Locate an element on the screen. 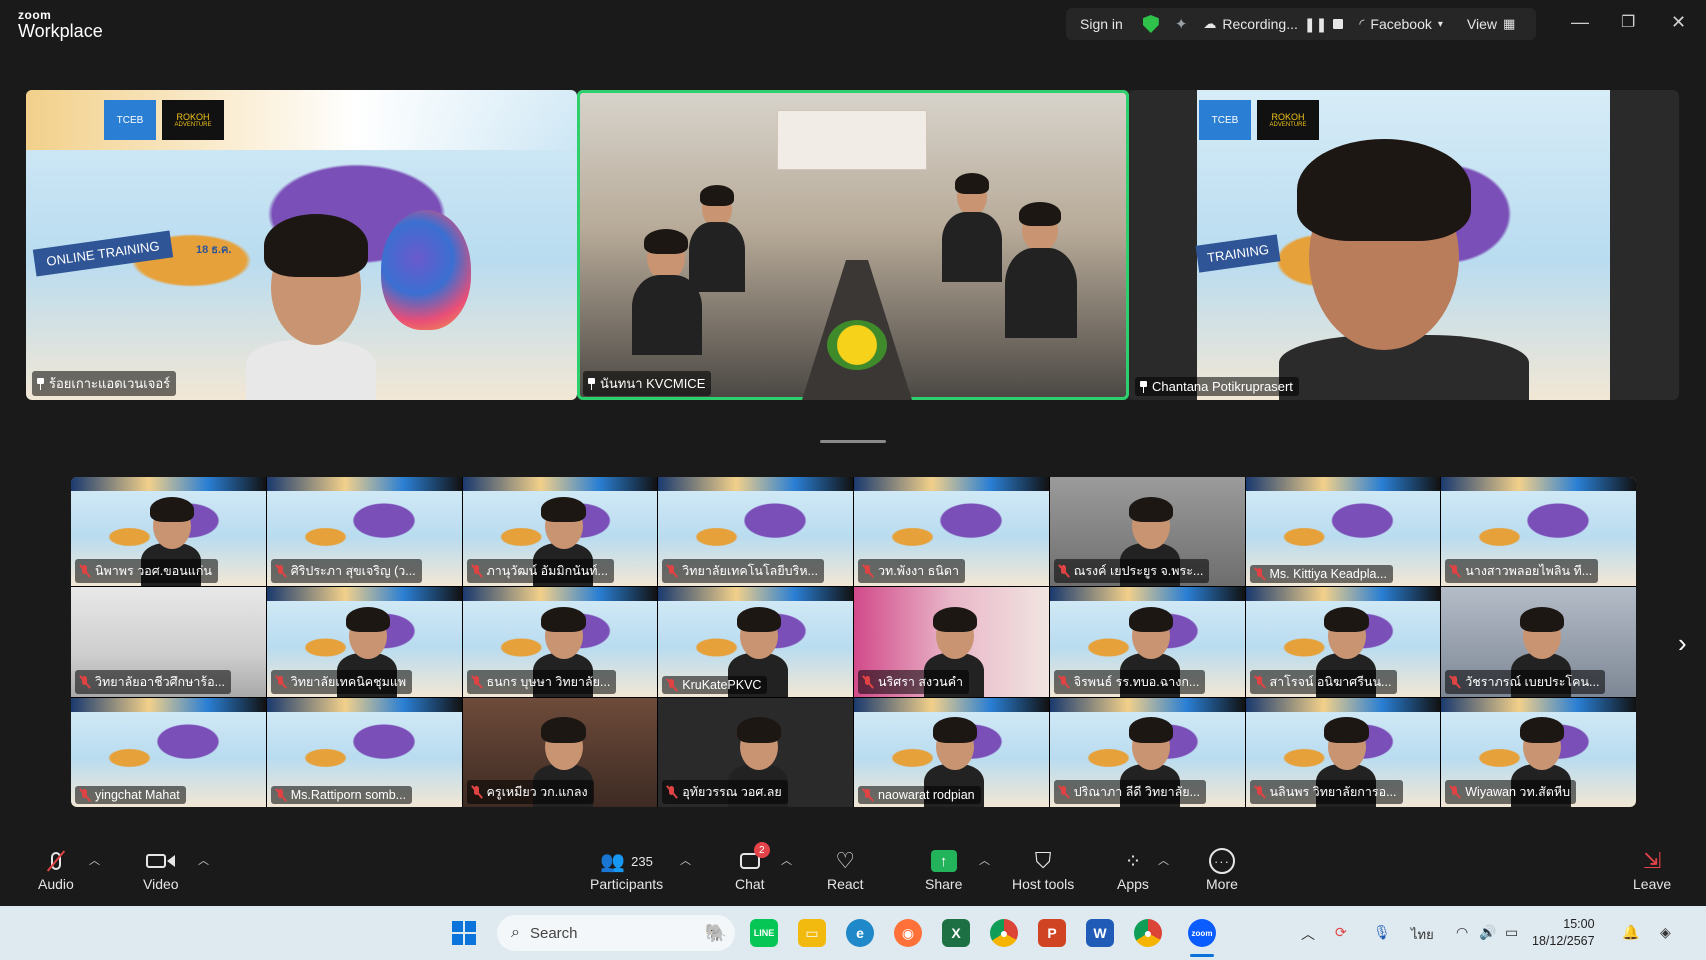  audio-button: Audio is located at coordinates (56, 869).